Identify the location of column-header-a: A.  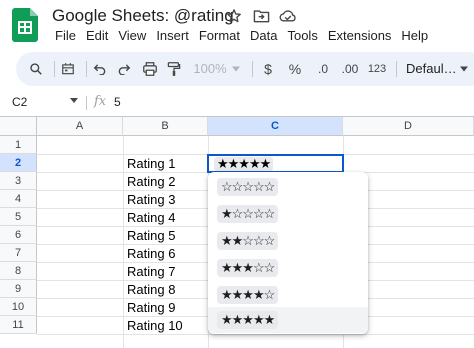
(80, 126).